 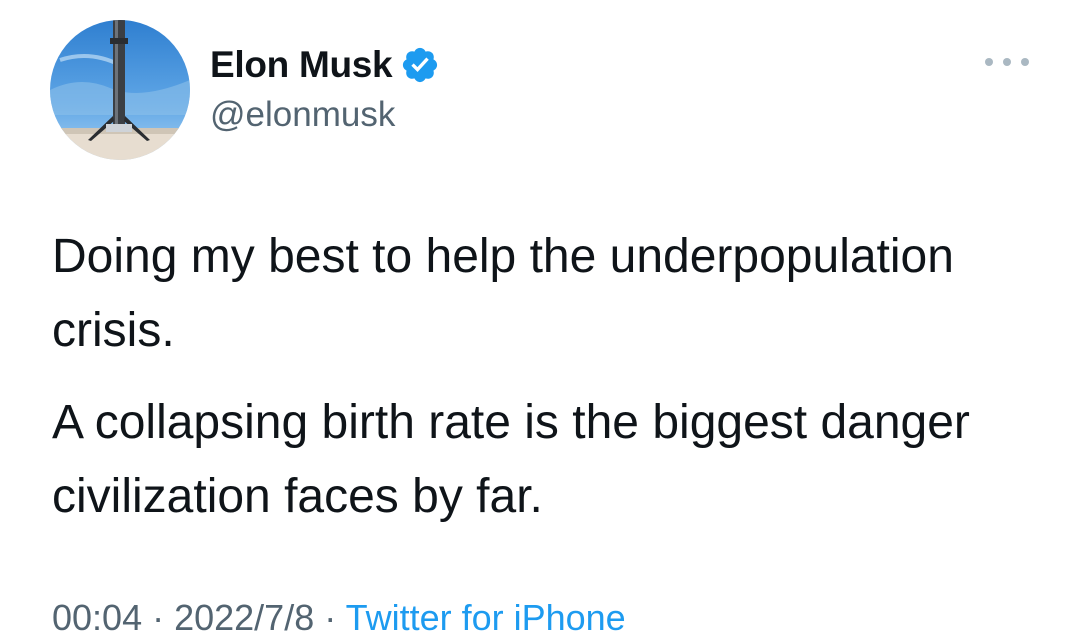 I want to click on avatar, so click(x=120, y=90).